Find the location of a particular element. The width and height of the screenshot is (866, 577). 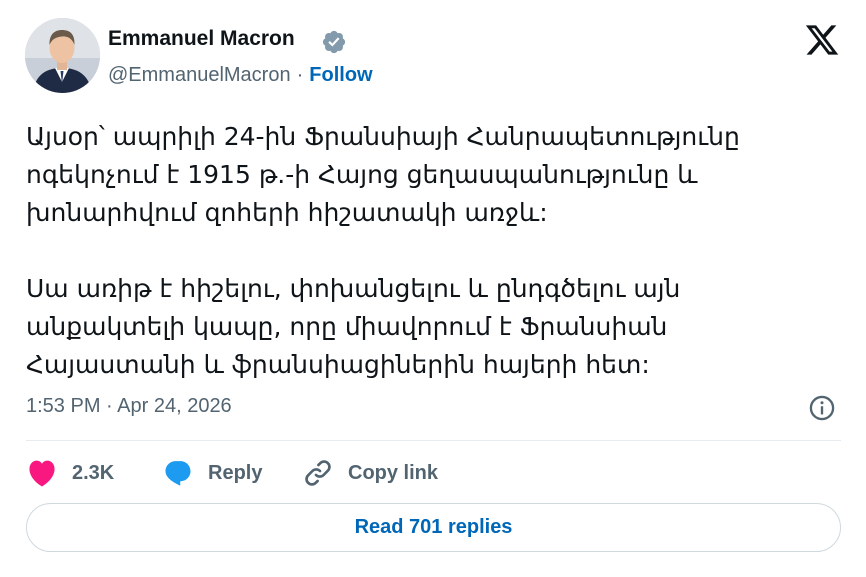

heart-icon is located at coordinates (42, 473).